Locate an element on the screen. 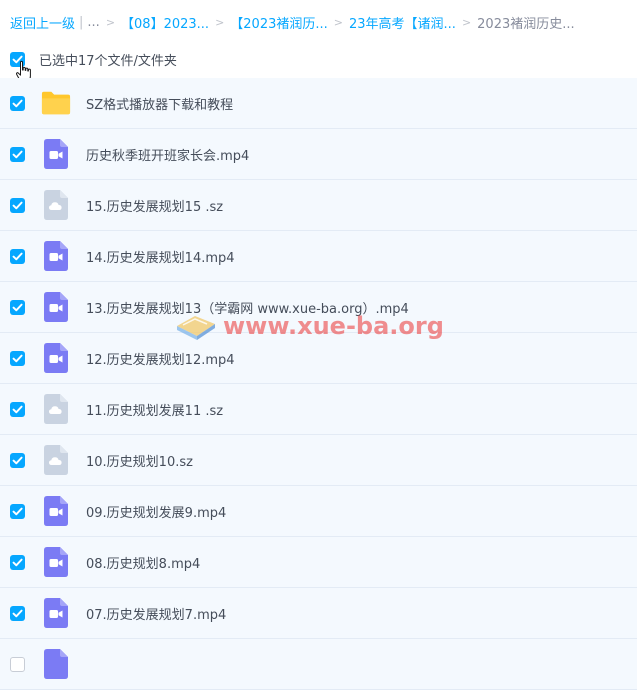 The height and width of the screenshot is (690, 637). file-name: 12.历史发展规划12.mp4 is located at coordinates (160, 358).